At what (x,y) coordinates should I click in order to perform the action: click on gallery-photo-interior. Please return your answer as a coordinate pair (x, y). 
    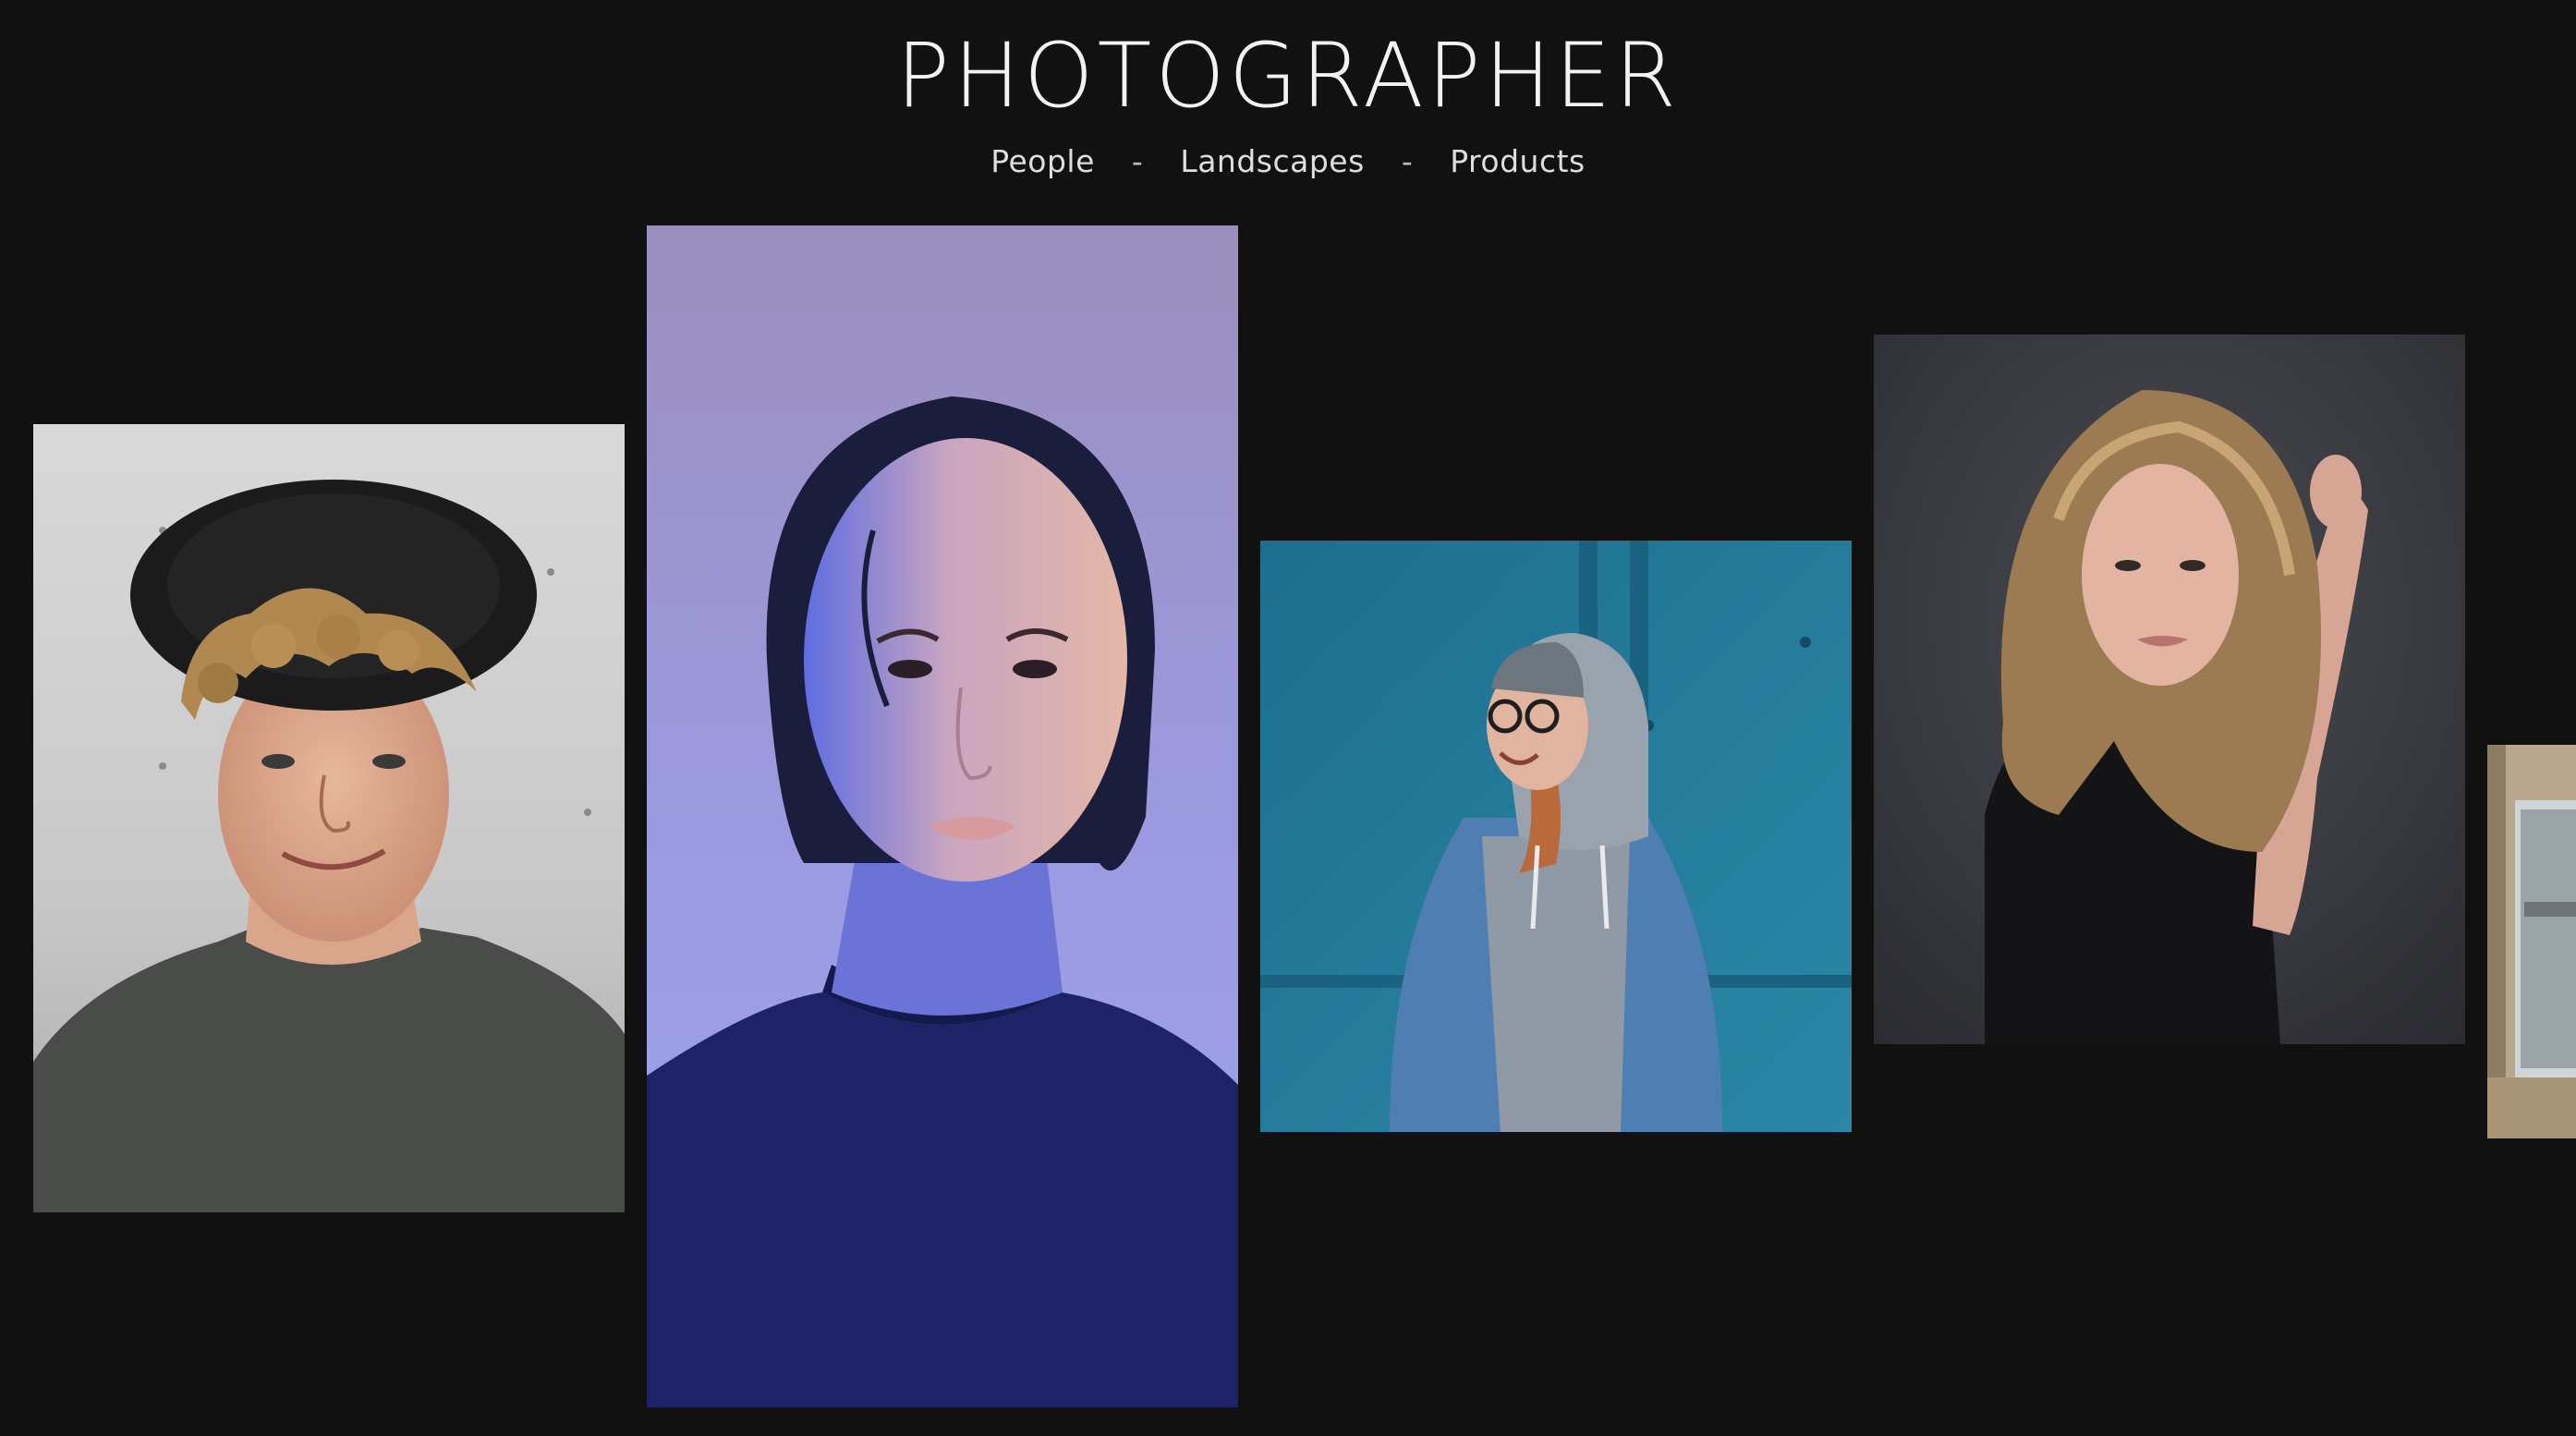
    Looking at the image, I should click on (2531, 941).